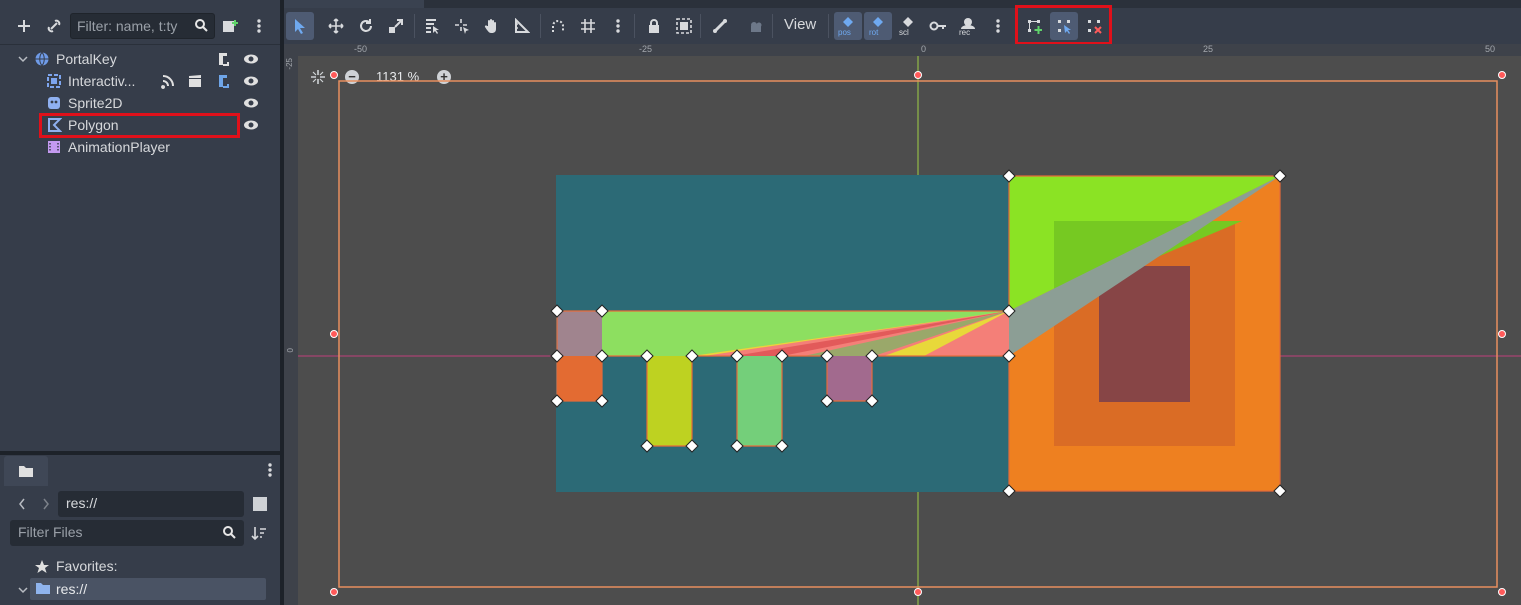 The image size is (1521, 605). Describe the element at coordinates (42, 566) in the screenshot. I see `star-icon` at that location.